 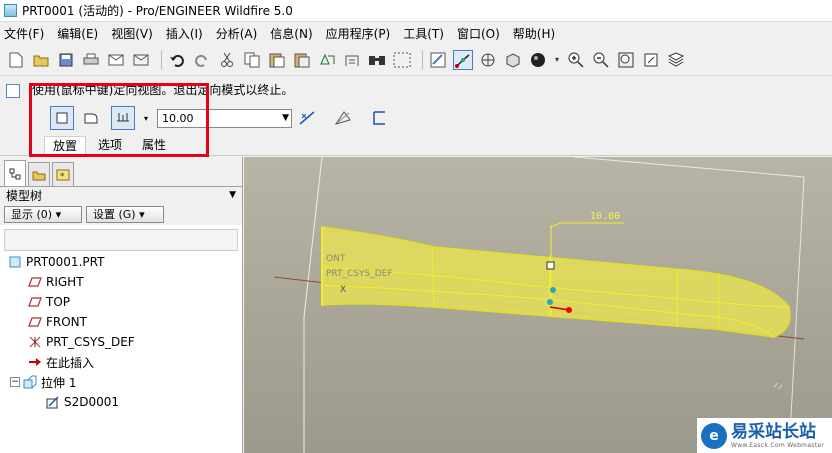 I want to click on tree-item-csys: PRT_CSYS_DEF, so click(x=121, y=342).